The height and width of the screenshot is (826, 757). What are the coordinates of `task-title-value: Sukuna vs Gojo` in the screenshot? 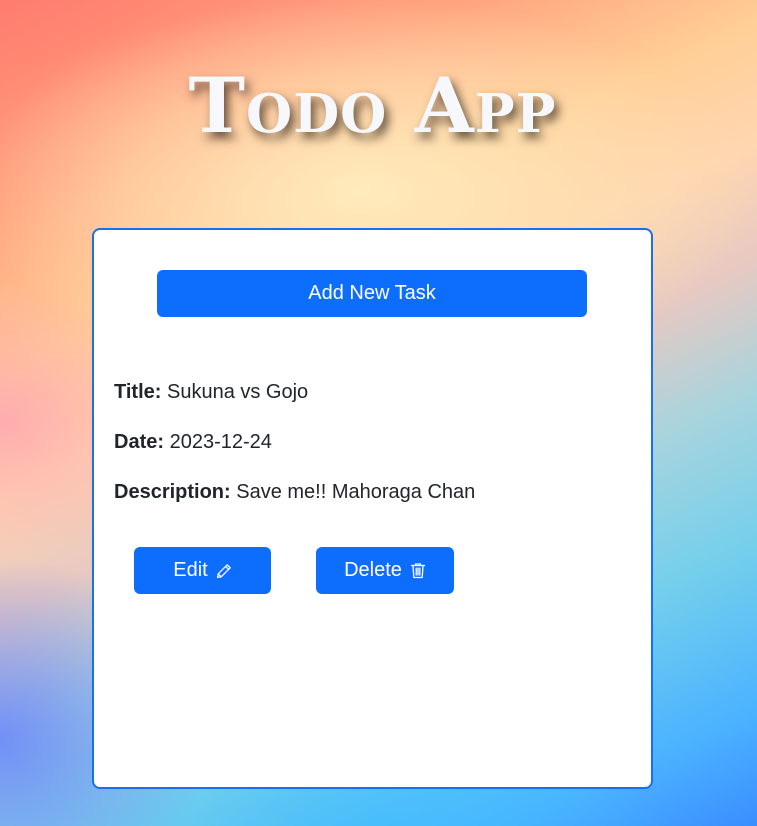 It's located at (237, 392).